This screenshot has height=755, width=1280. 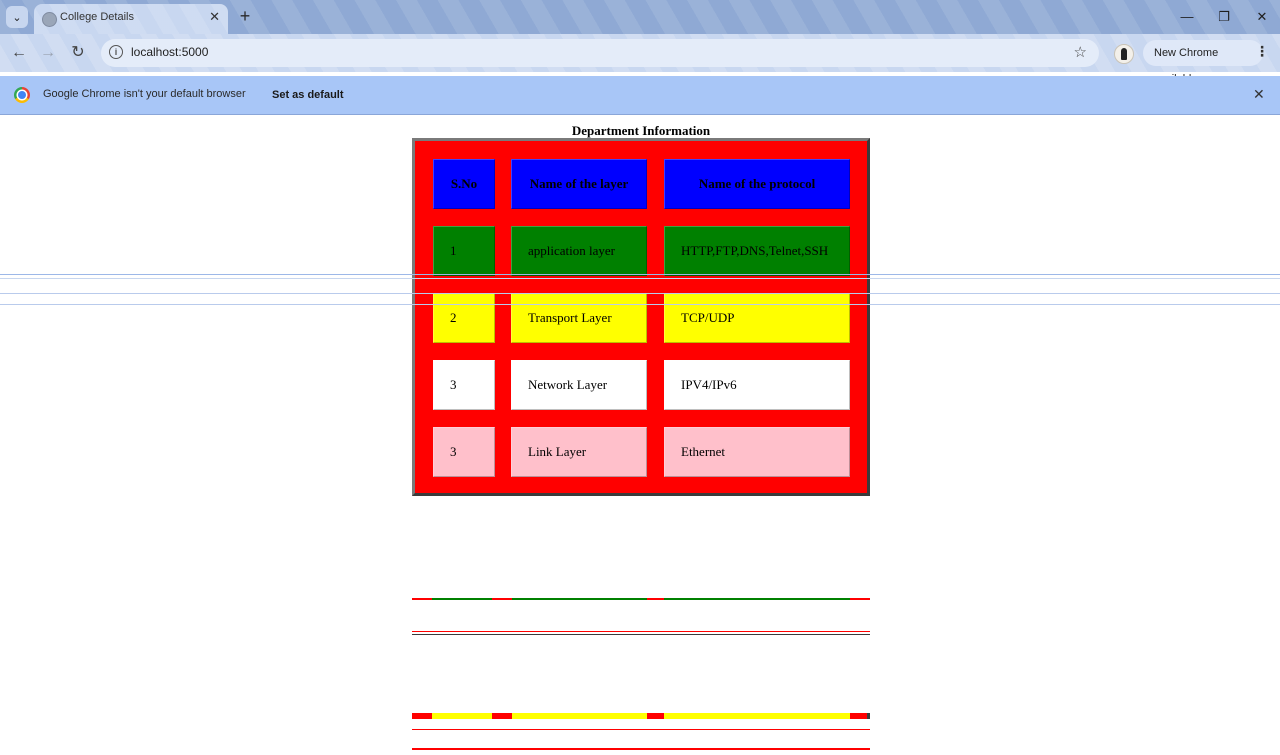 I want to click on chevron-down-icon: ⌄, so click(x=17, y=17).